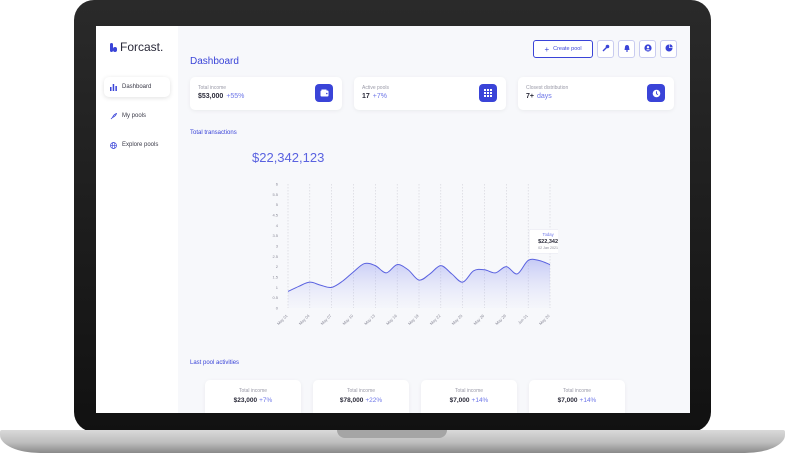  I want to click on create-pool-button: + Create pool, so click(563, 49).